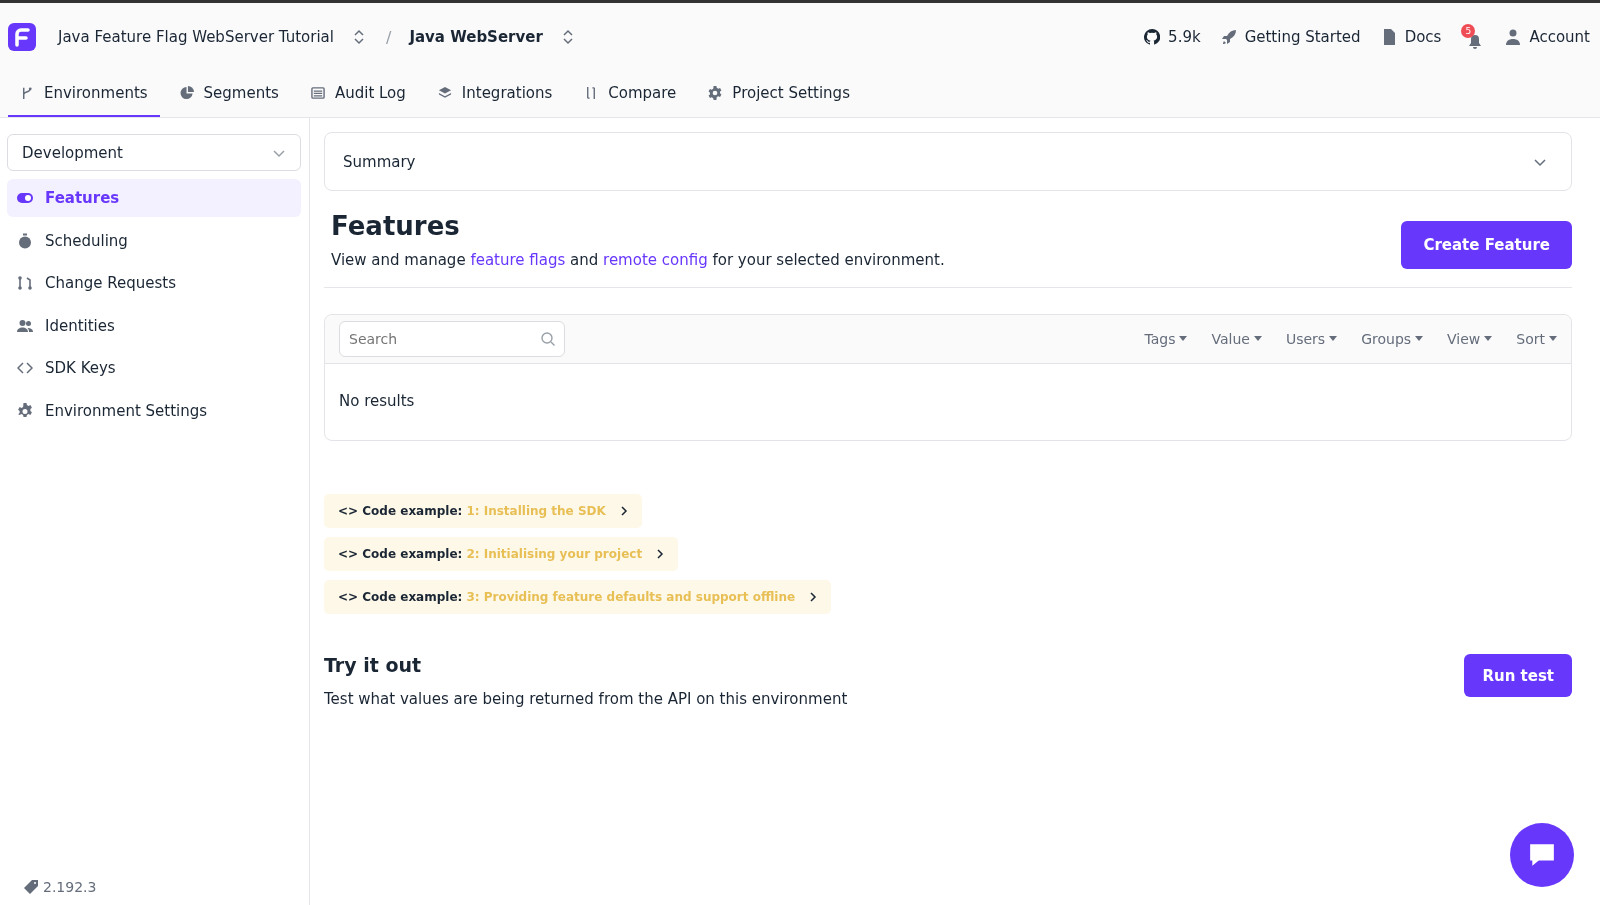 This screenshot has width=1600, height=905. I want to click on sidebar-item: Environment Settings, so click(154, 410).